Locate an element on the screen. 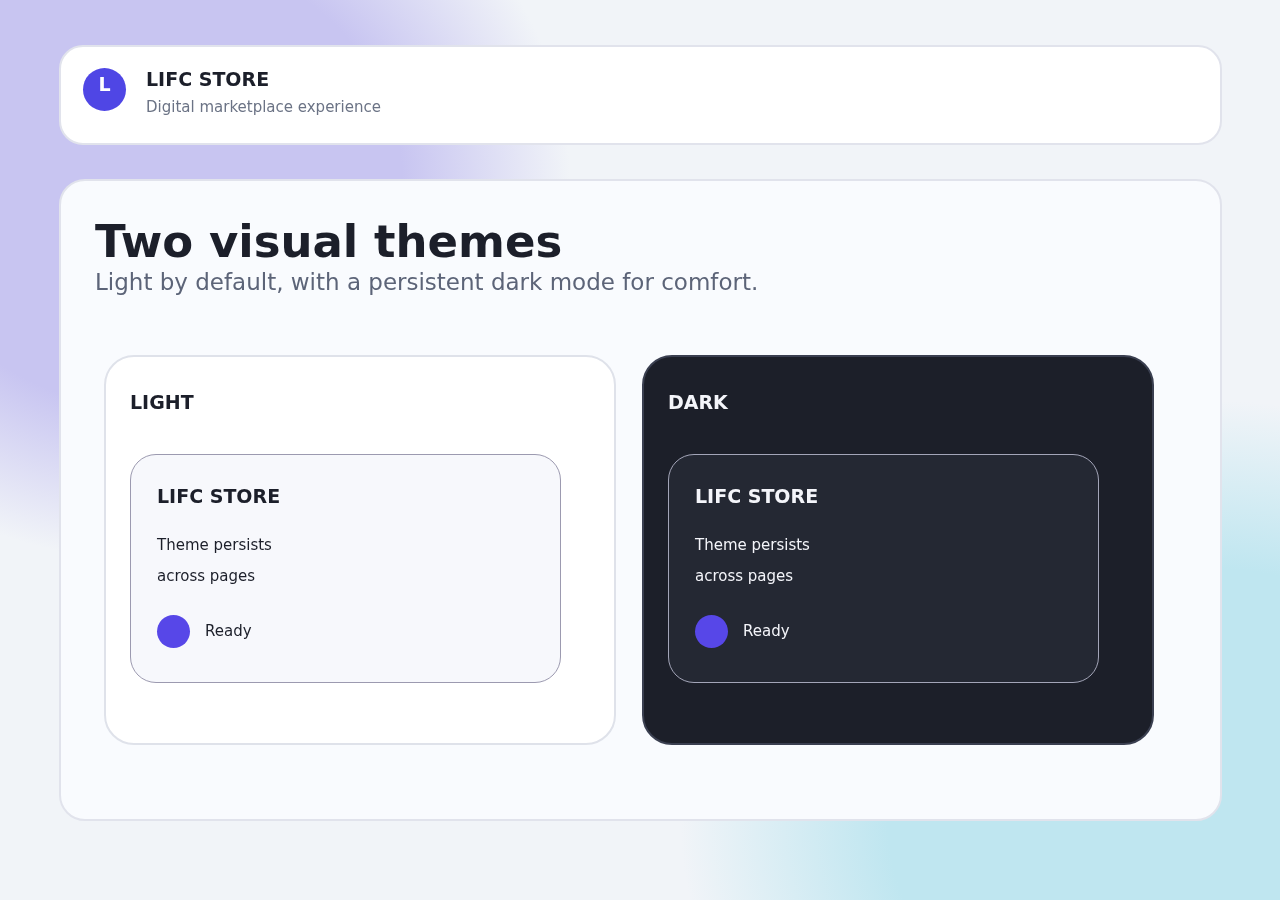 This screenshot has height=900, width=1280. store-name: LIFC STORE is located at coordinates (208, 79).